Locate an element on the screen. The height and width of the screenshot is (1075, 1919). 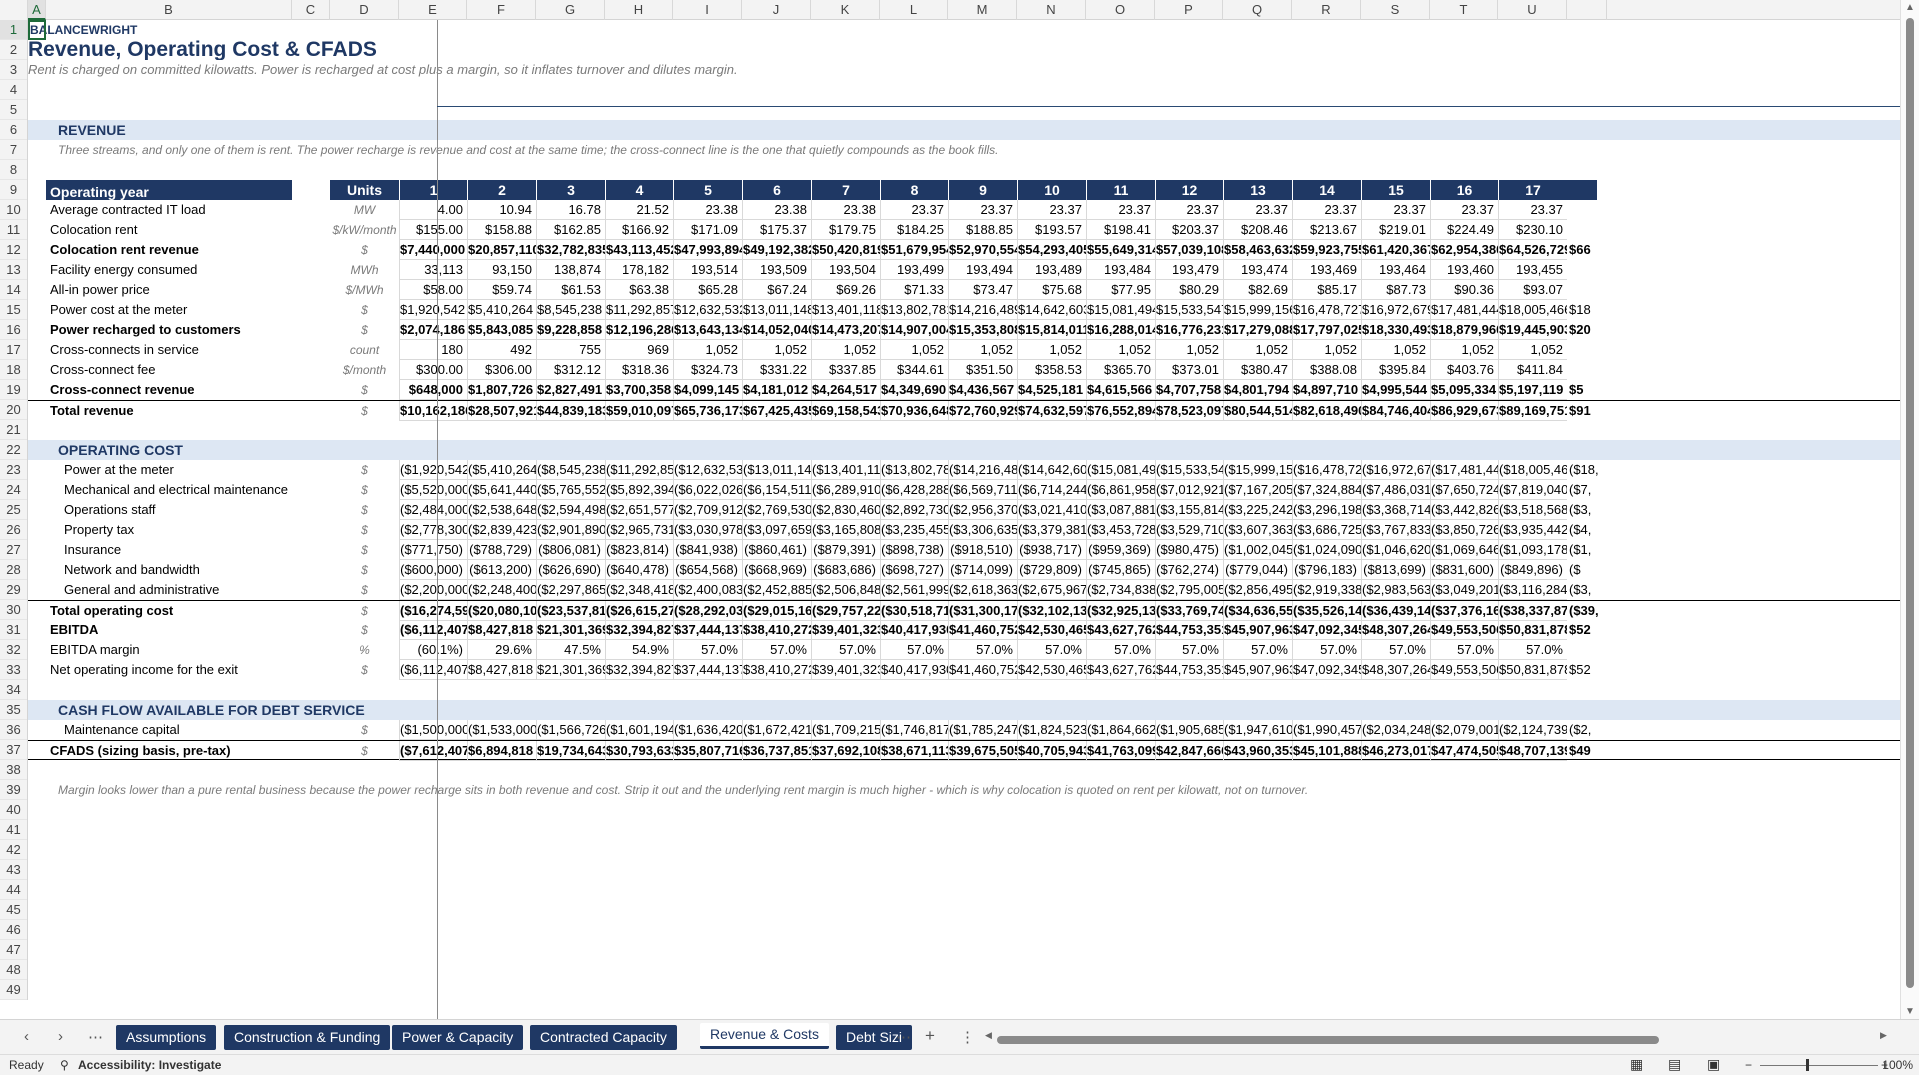
value-cell: ($654,568) is located at coordinates (707, 570).